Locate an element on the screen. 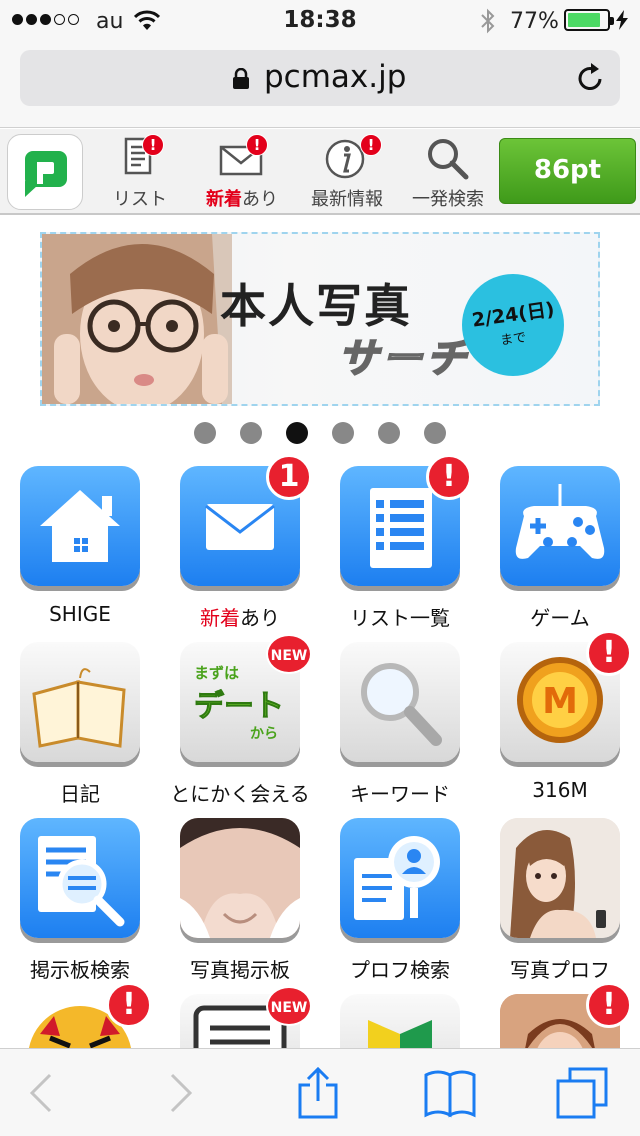 This screenshot has width=640, height=1136. bookmarks-icon is located at coordinates (450, 1093).